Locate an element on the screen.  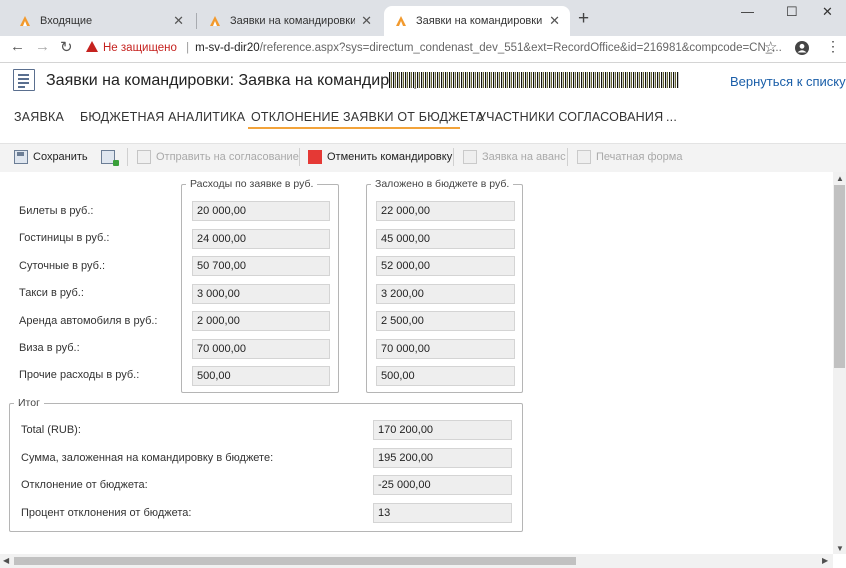
budget-field-other: 500,00 is located at coordinates (445, 376).